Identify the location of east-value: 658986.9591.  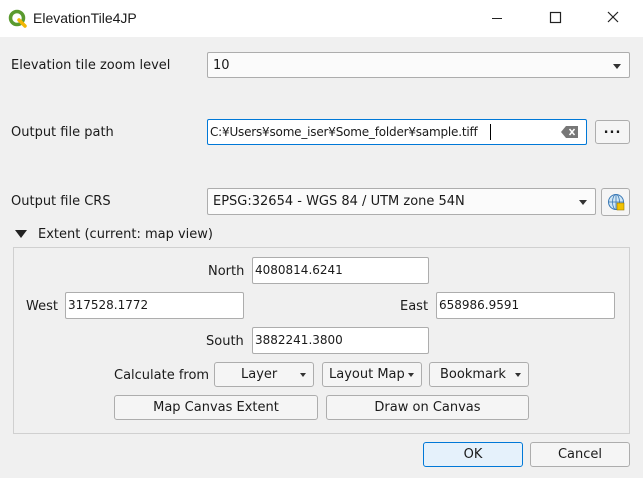
(479, 305).